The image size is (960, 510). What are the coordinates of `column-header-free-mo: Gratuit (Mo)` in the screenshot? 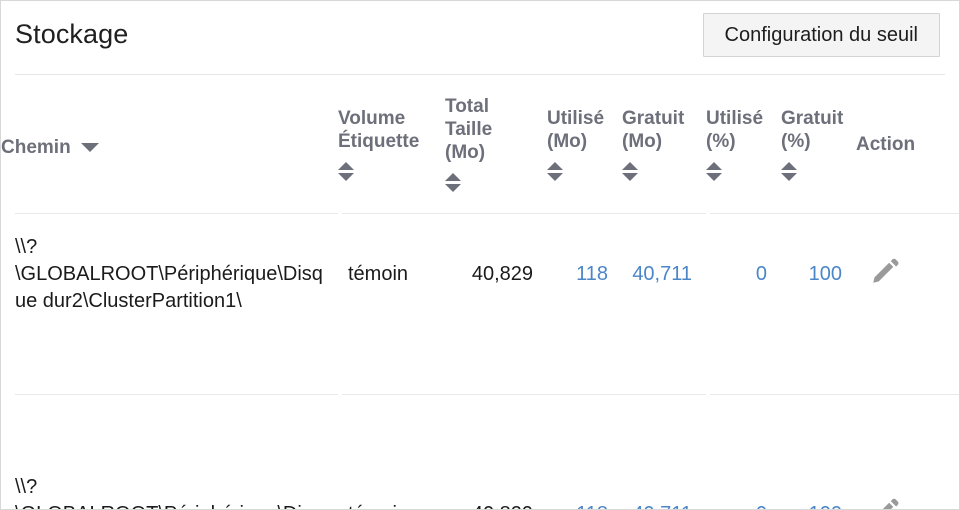 It's located at (664, 144).